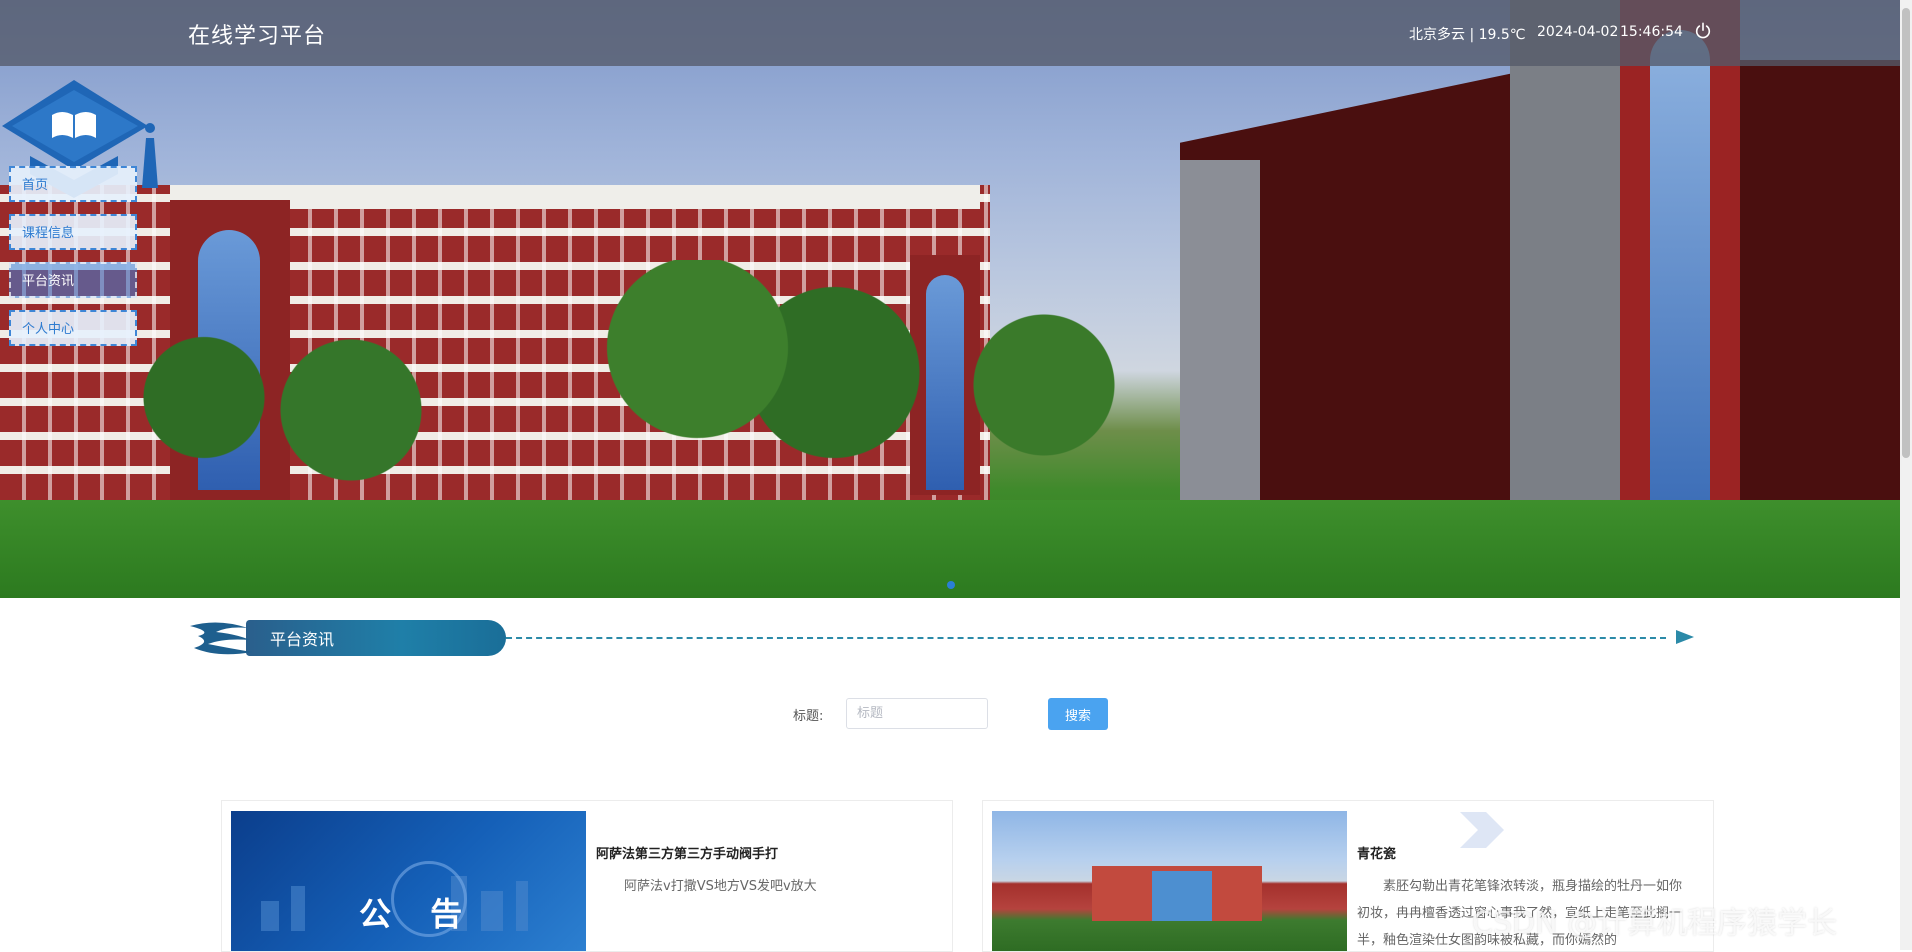 The height and width of the screenshot is (952, 1912). What do you see at coordinates (73, 184) in the screenshot?
I see `nav-item-home: 首页` at bounding box center [73, 184].